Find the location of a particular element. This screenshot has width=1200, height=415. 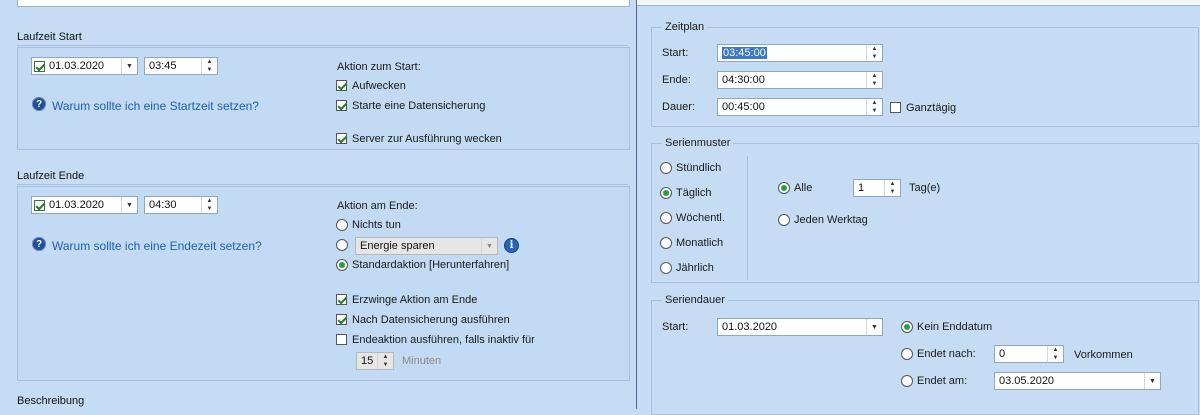

series-start-date-value: 01.03.2020 is located at coordinates (750, 327).